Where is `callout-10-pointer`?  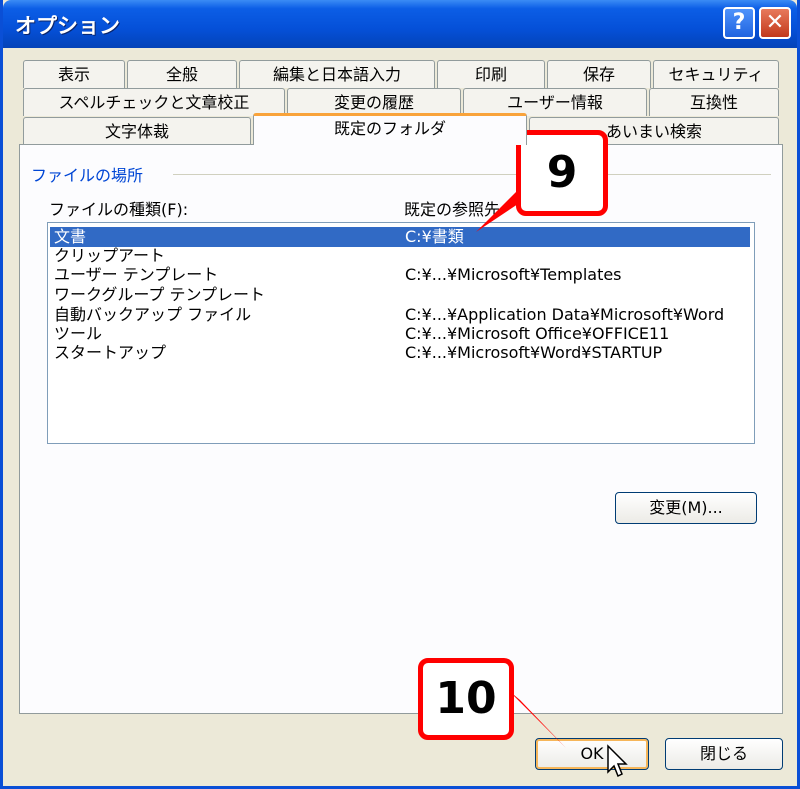
callout-10-pointer is located at coordinates (537, 719).